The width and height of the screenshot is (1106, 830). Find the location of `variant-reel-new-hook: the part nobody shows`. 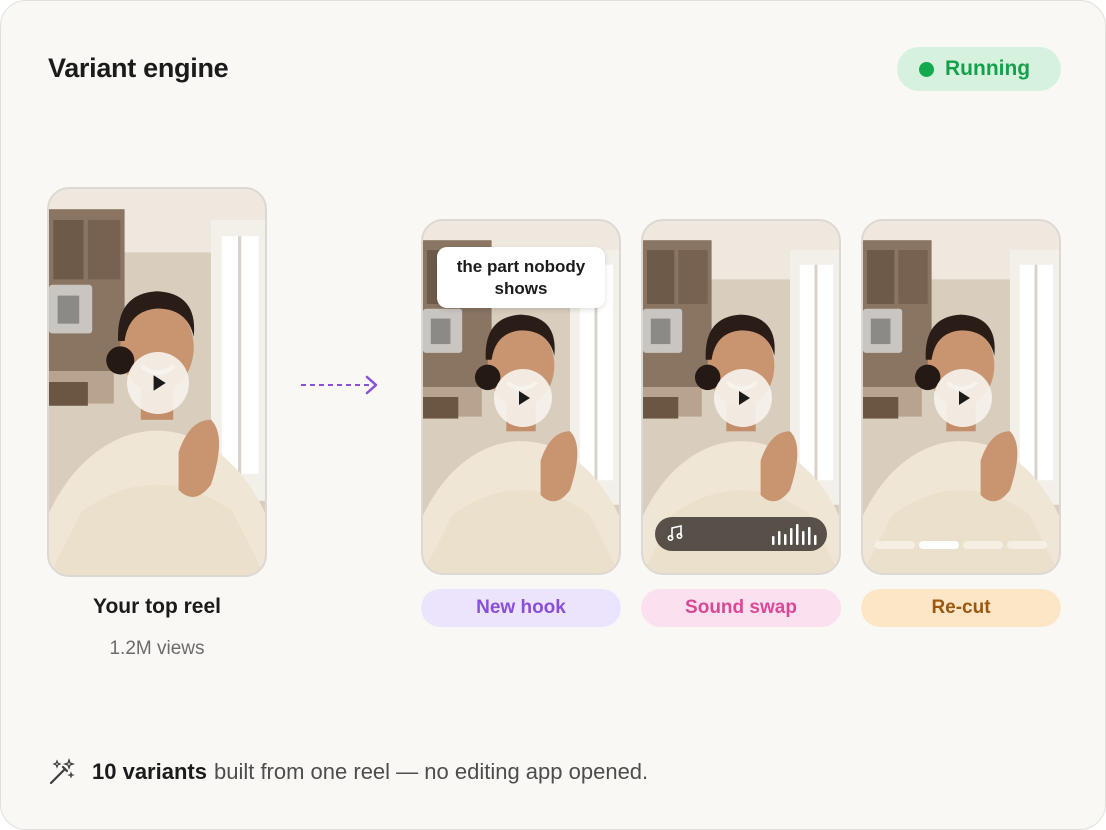

variant-reel-new-hook: the part nobody shows is located at coordinates (521, 397).